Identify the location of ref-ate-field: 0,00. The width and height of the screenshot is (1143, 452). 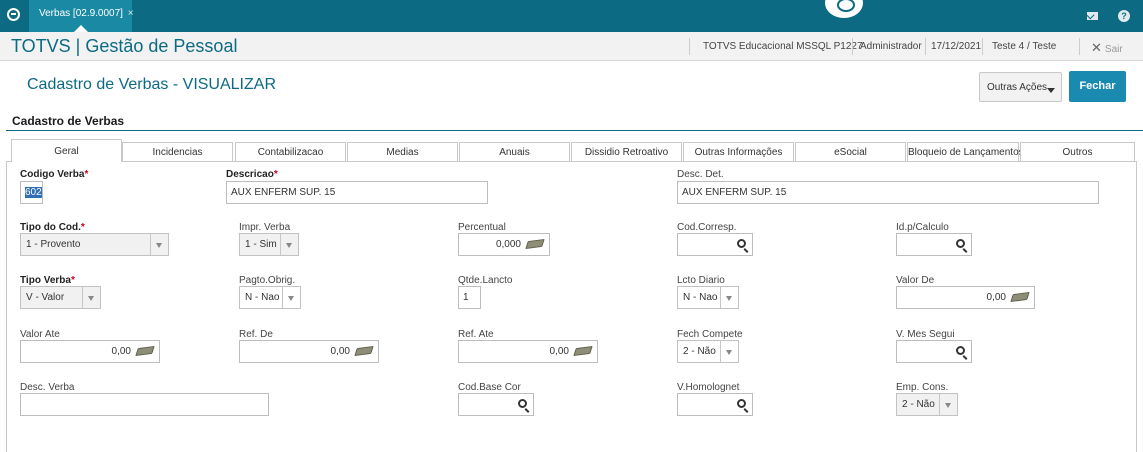
(528, 351).